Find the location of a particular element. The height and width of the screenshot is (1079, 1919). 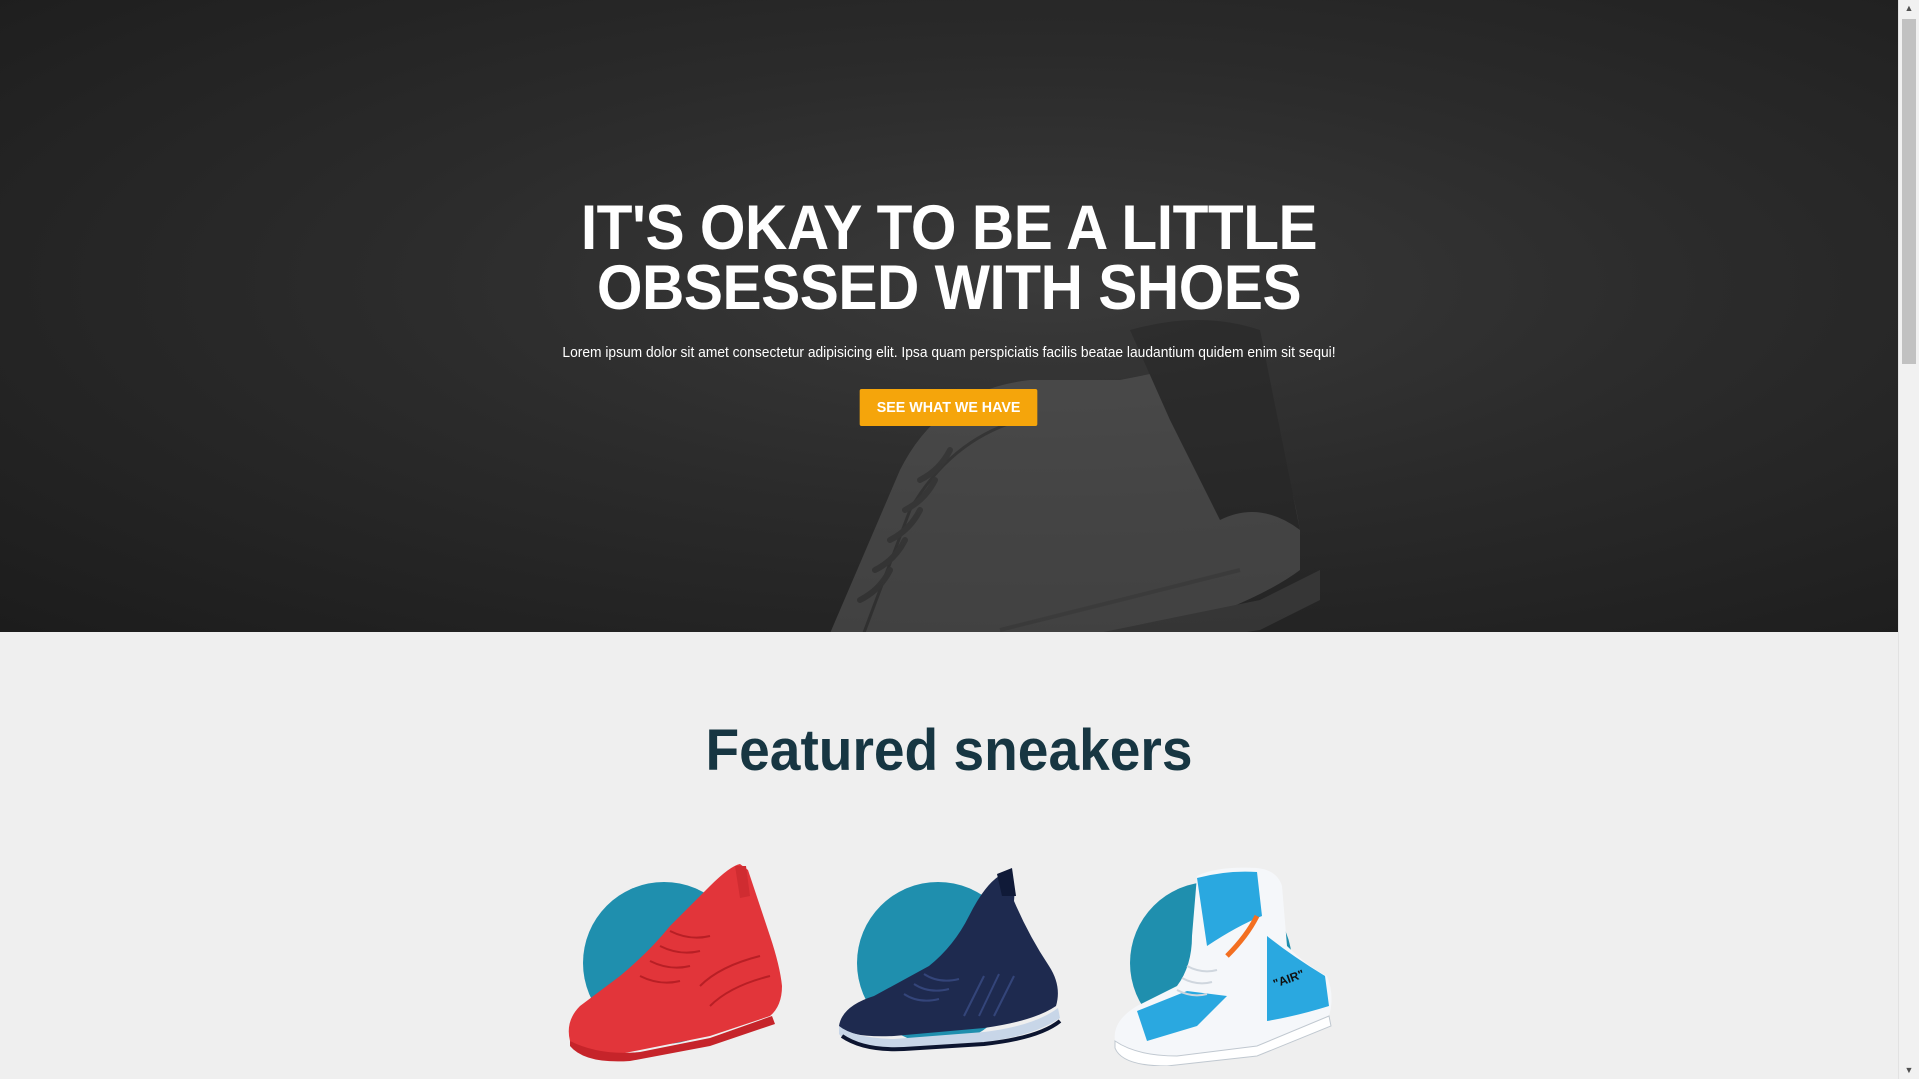

hero-title-line2: OBSESSED WITH SHOES is located at coordinates (949, 288).